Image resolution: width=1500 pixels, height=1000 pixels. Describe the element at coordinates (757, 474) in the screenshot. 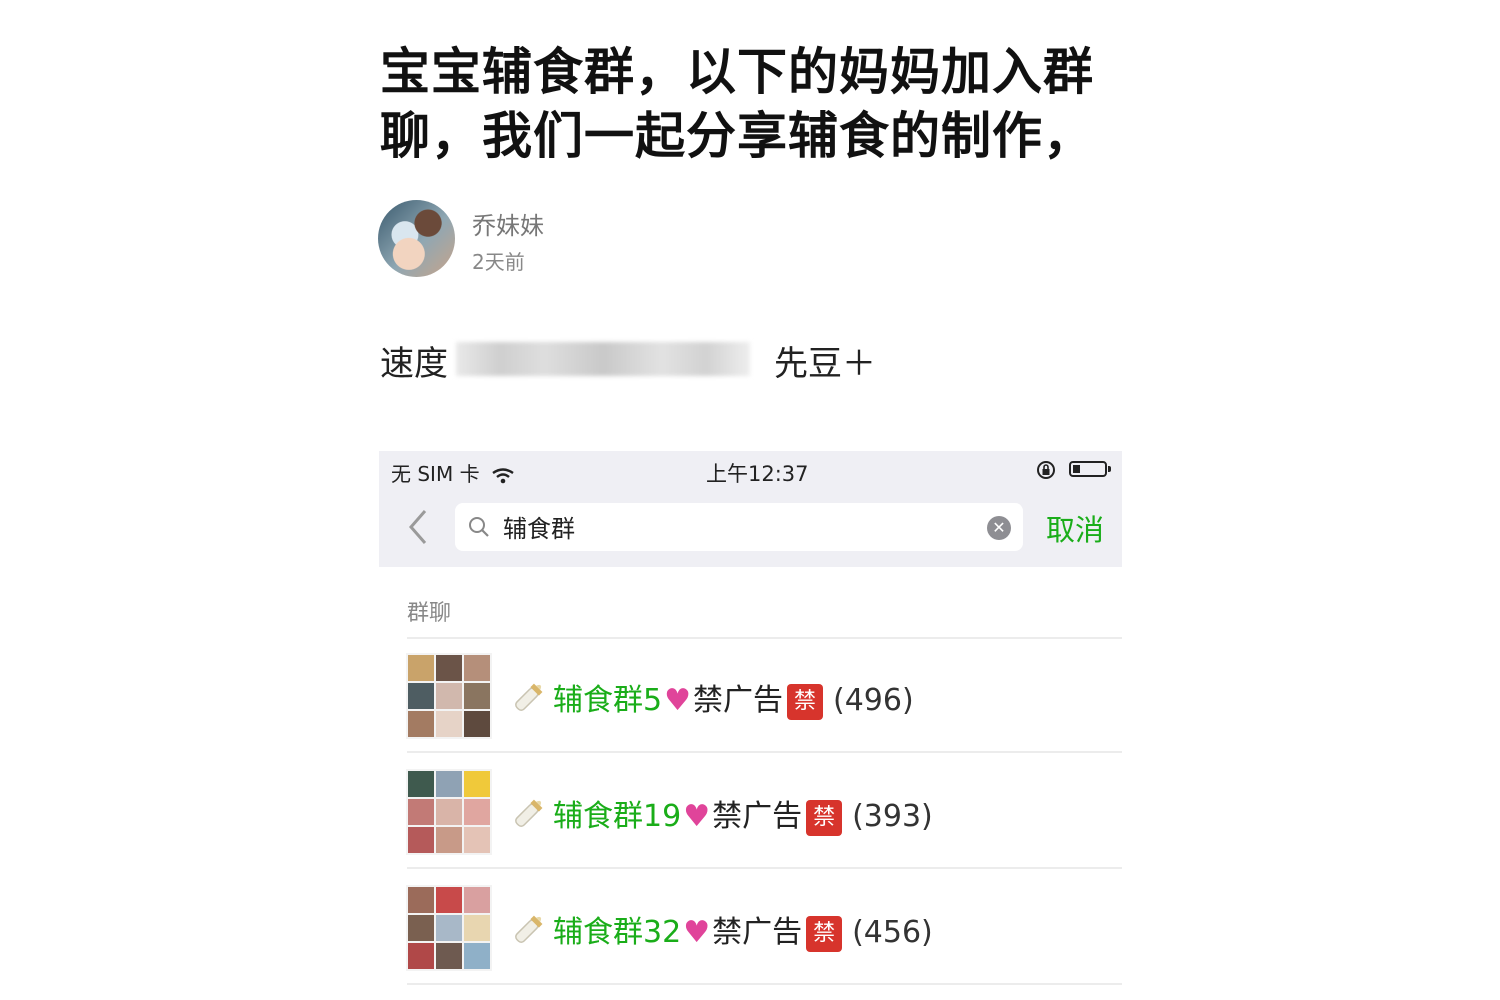

I see `status-time: 上午12:37` at that location.